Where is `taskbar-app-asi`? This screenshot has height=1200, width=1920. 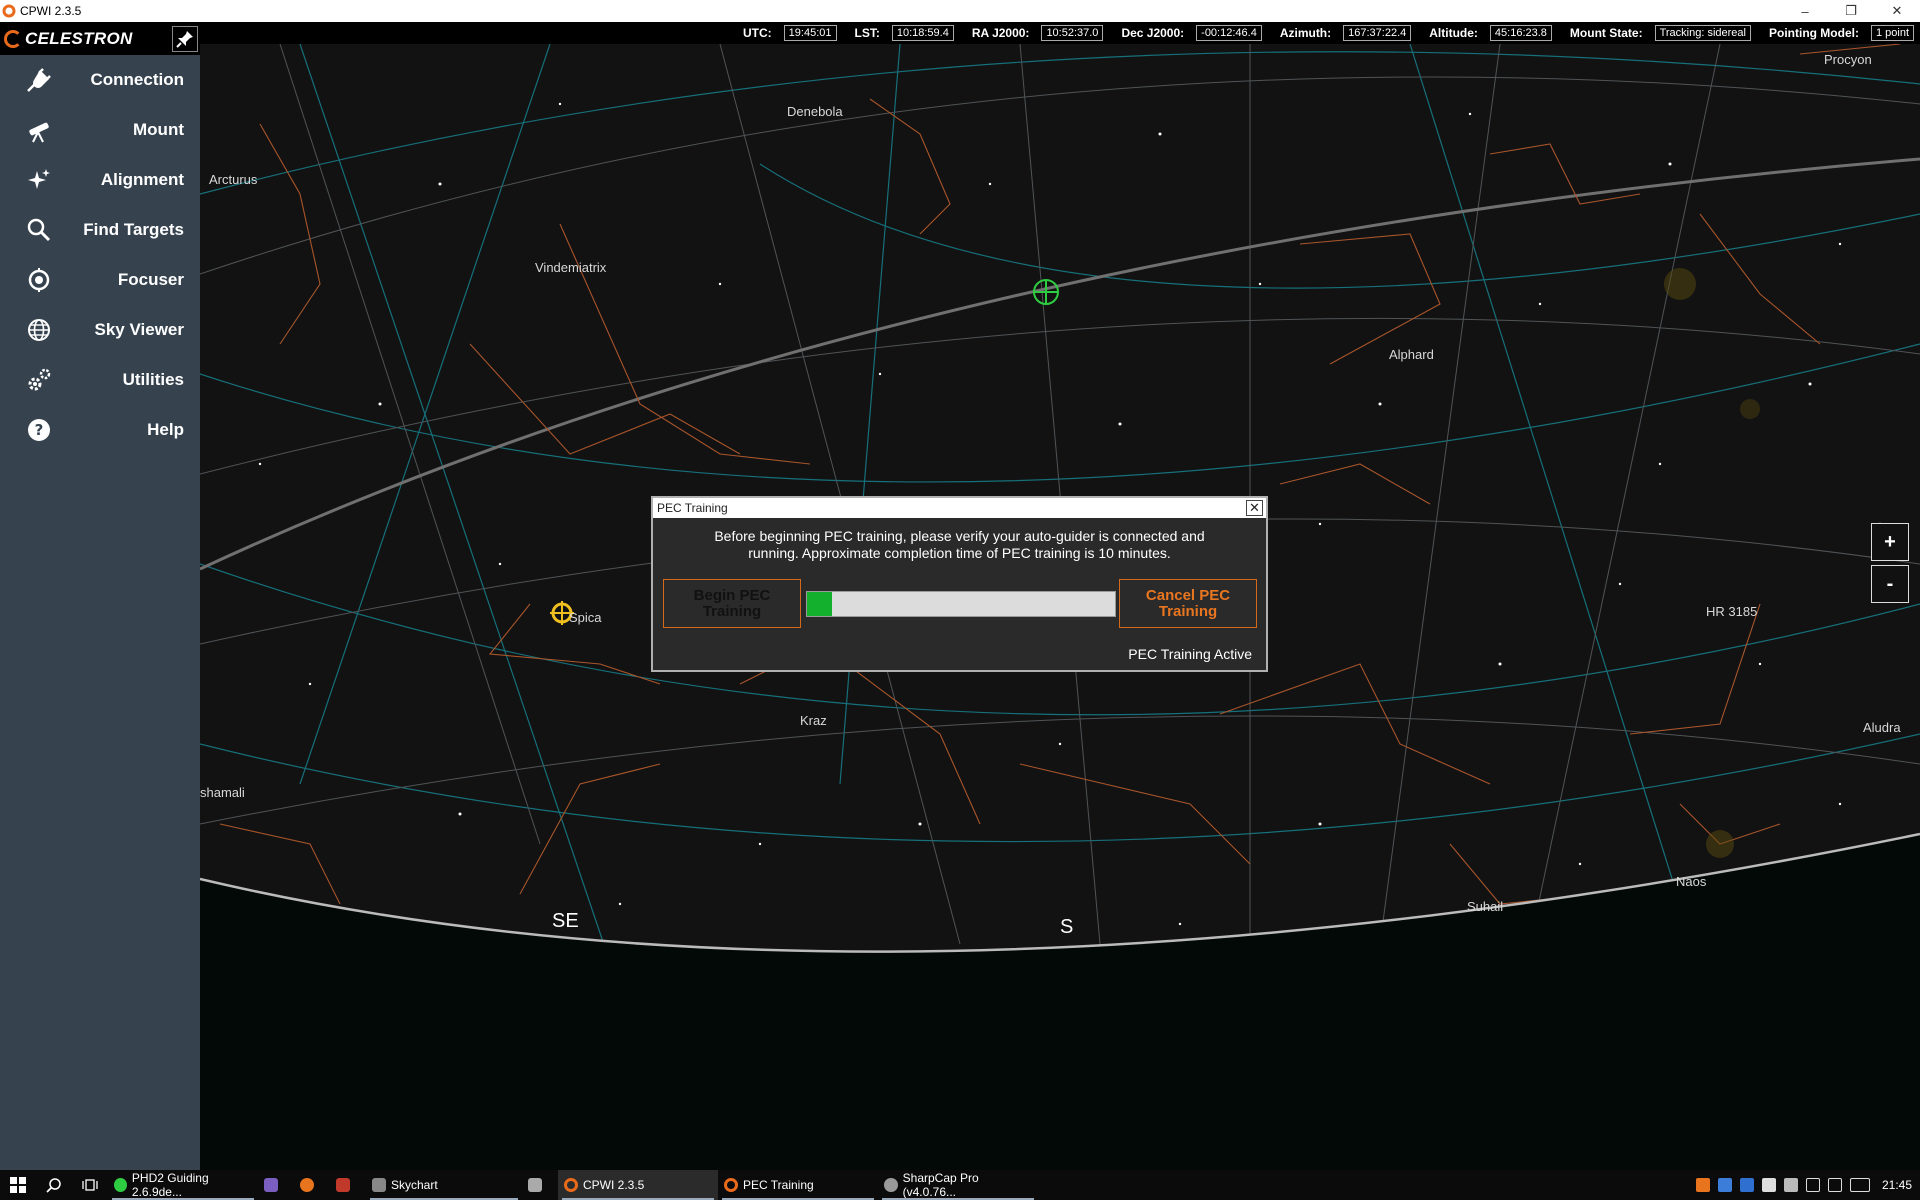 taskbar-app-asi is located at coordinates (348, 1185).